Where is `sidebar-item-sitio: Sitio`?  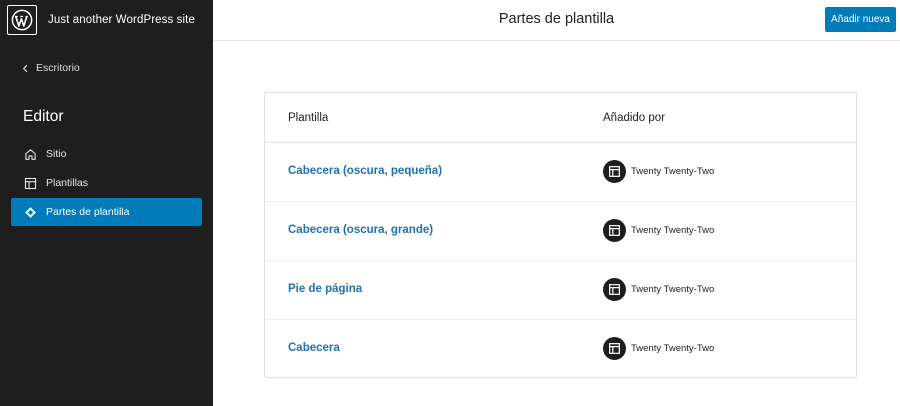 sidebar-item-sitio: Sitio is located at coordinates (106, 154).